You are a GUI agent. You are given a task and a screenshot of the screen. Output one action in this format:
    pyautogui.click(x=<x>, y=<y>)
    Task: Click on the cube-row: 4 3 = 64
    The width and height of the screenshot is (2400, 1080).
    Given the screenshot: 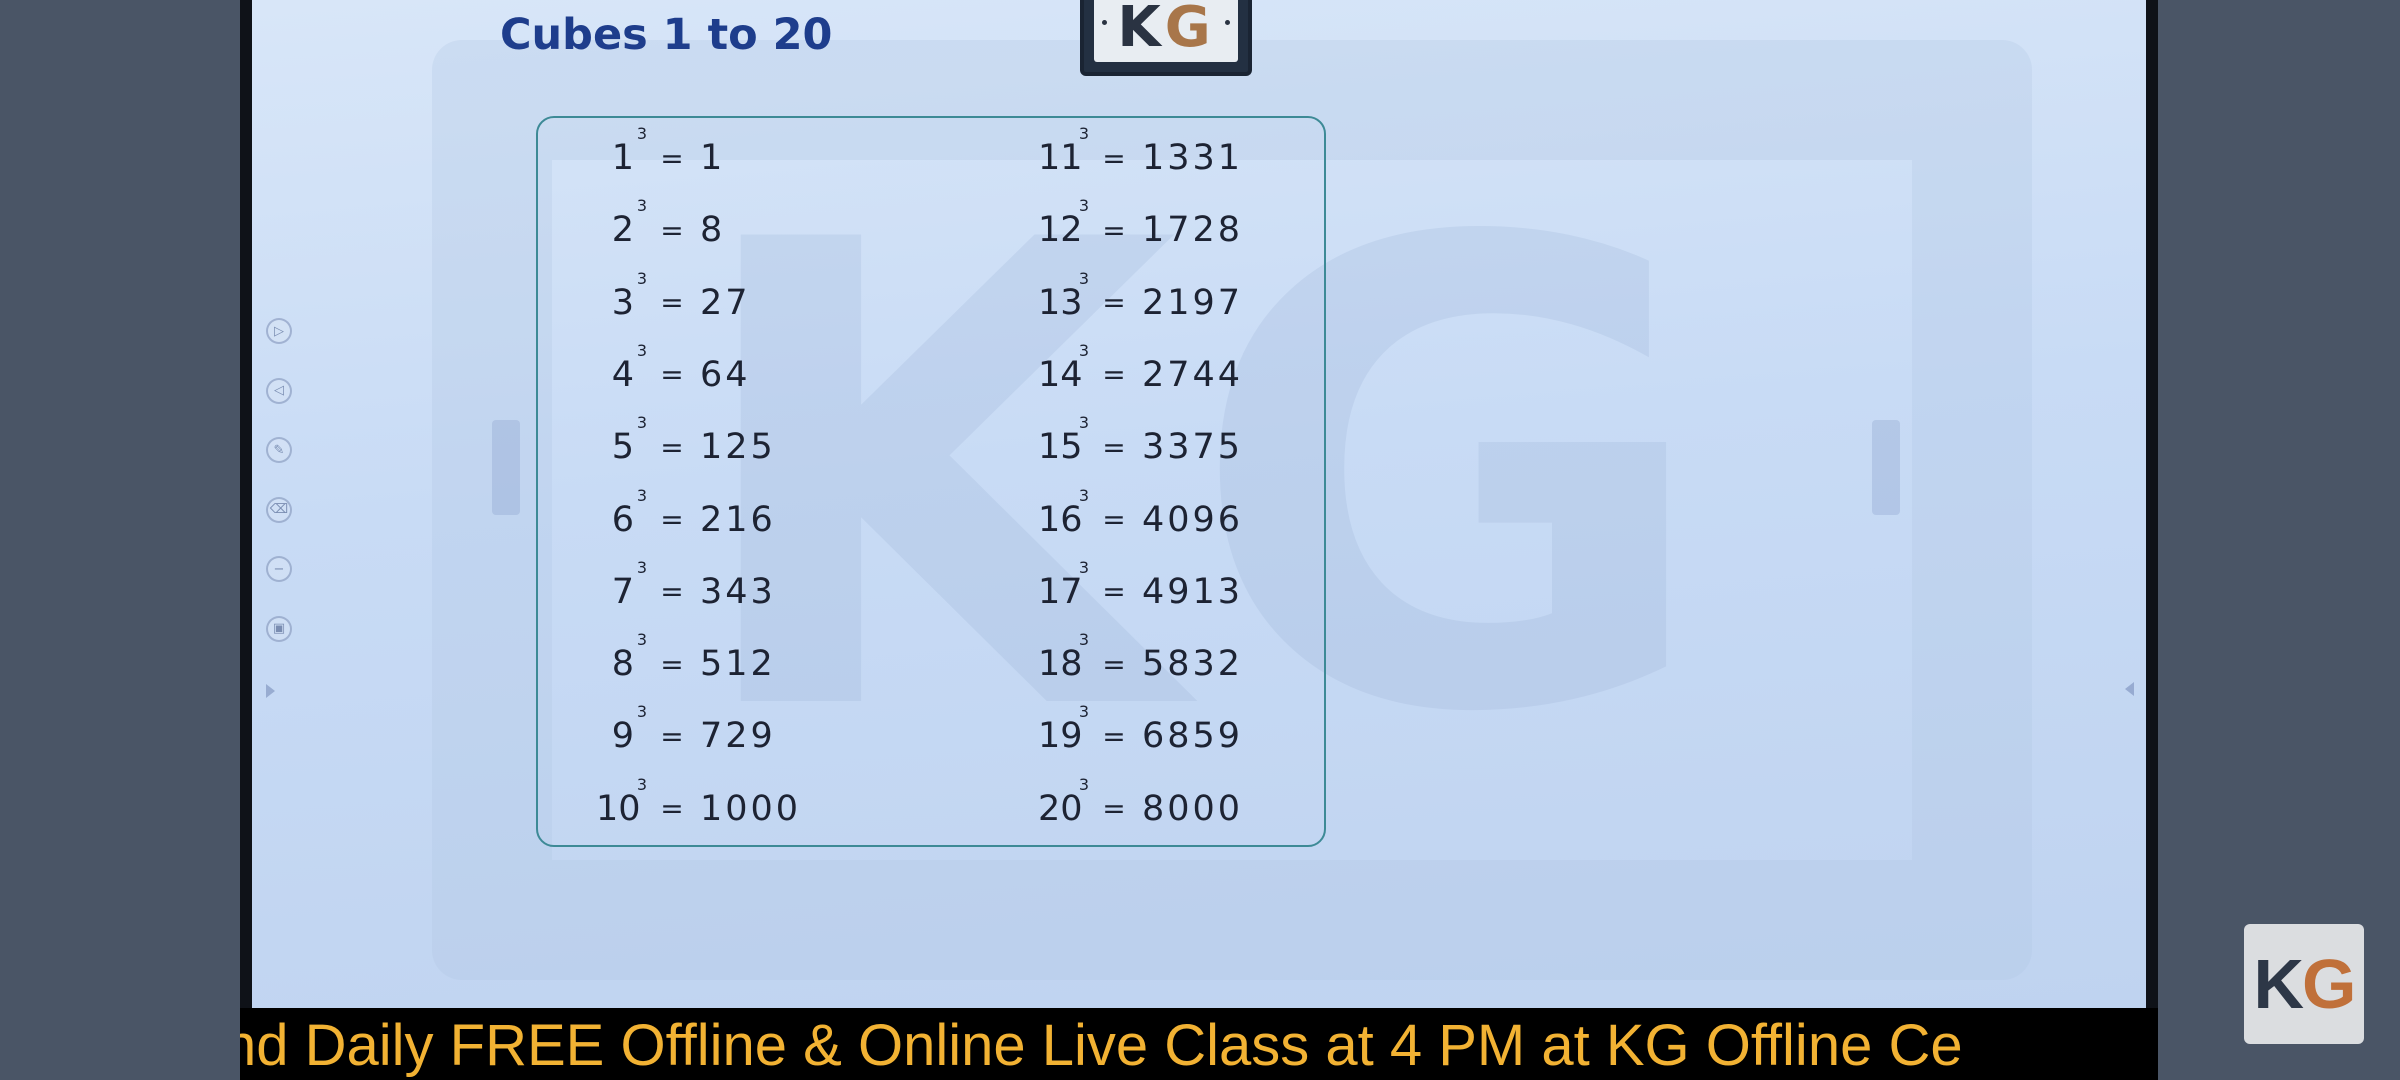 What is the action you would take?
    pyautogui.click(x=673, y=372)
    